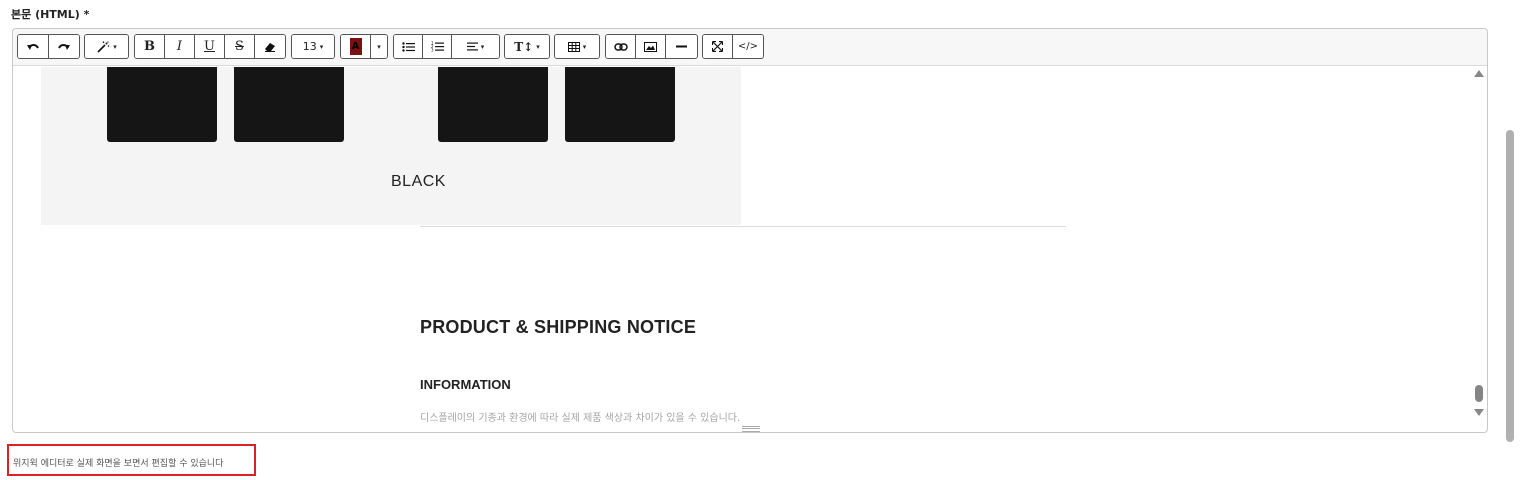 The height and width of the screenshot is (480, 1525). I want to click on font-size-group: 13 ▾, so click(313, 46).